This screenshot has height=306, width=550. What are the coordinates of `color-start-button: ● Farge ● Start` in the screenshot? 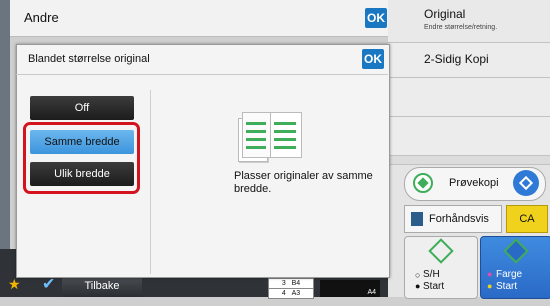 It's located at (515, 267).